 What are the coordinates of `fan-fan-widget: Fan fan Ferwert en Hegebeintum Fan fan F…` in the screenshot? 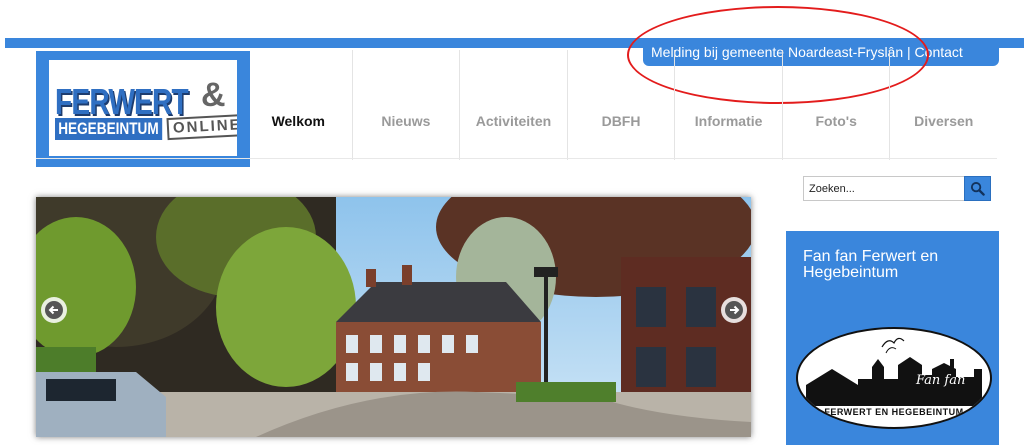 It's located at (892, 338).